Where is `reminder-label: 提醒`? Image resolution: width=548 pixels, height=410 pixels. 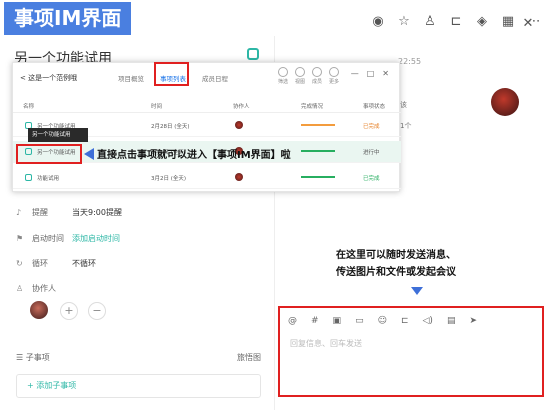 reminder-label: 提醒 is located at coordinates (40, 212).